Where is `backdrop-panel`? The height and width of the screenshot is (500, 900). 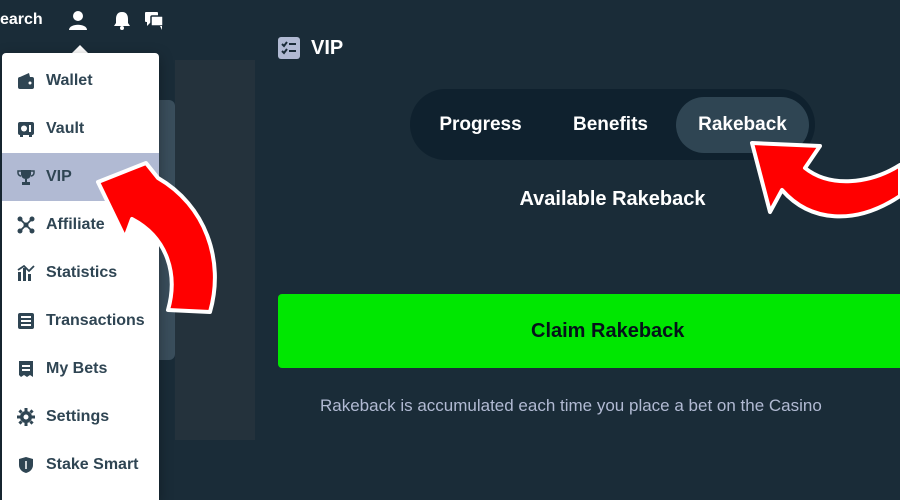
backdrop-panel is located at coordinates (215, 250).